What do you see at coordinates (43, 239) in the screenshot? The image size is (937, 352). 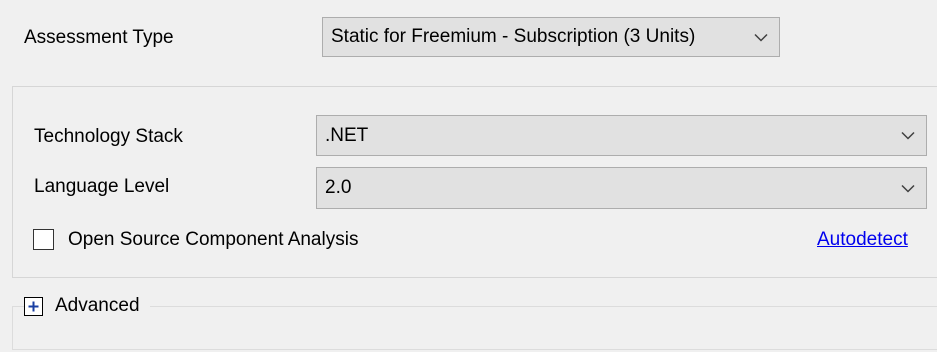 I see `open-source-checkbox` at bounding box center [43, 239].